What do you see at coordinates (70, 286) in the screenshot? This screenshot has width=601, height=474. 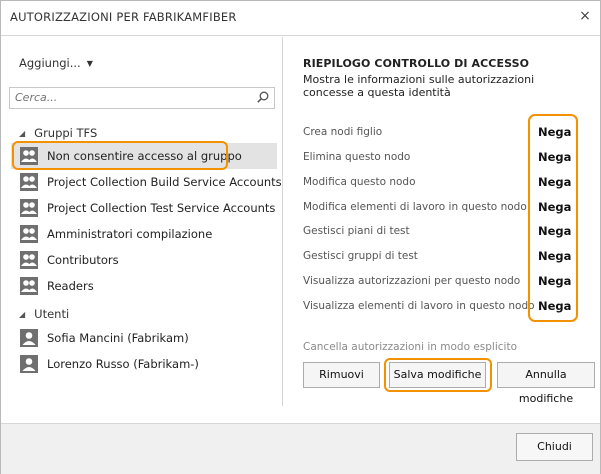 I see `identity-label: Readers` at bounding box center [70, 286].